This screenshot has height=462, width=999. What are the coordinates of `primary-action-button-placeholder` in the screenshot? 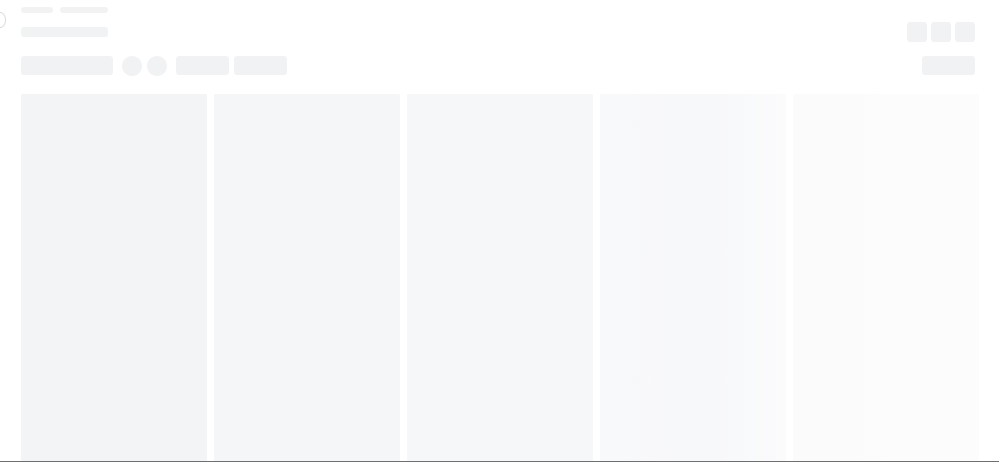 It's located at (948, 65).